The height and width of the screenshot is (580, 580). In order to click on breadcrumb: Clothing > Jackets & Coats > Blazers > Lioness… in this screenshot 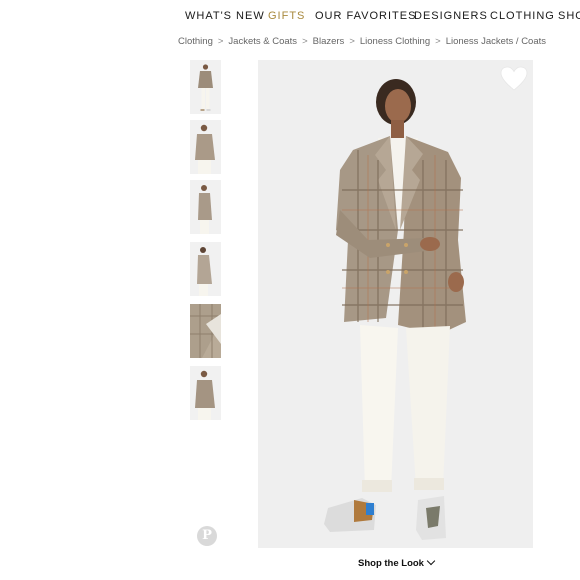, I will do `click(362, 41)`.